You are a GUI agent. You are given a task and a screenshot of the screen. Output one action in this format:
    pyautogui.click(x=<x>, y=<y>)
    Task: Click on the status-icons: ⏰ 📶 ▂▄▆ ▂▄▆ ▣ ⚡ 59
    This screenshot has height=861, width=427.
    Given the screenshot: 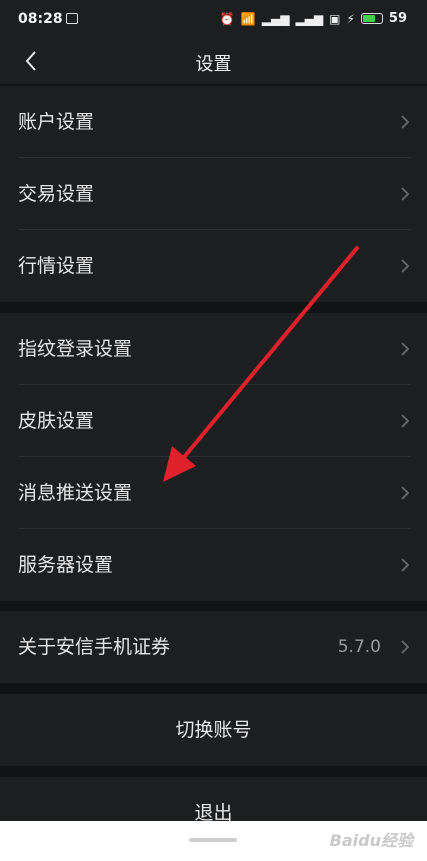 What is the action you would take?
    pyautogui.click(x=313, y=18)
    